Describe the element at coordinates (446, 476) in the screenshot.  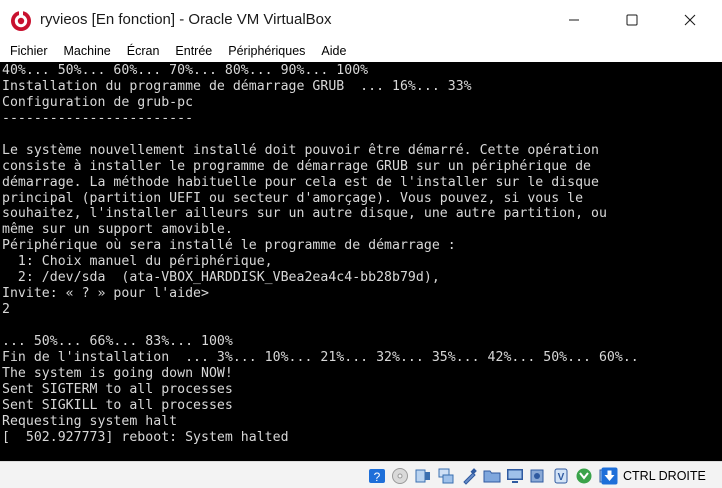
I see `network-icon` at that location.